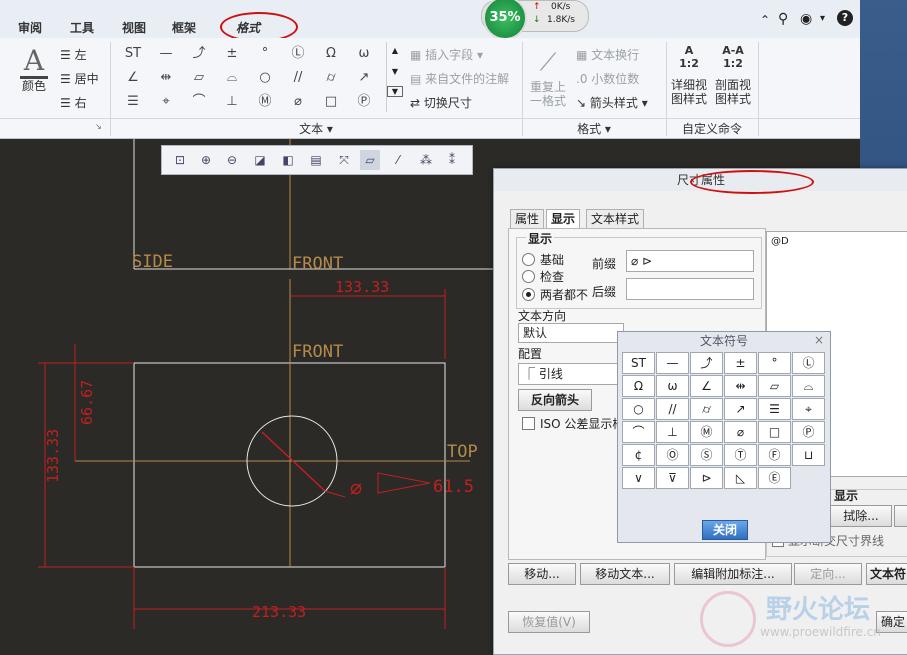 The image size is (907, 655). Describe the element at coordinates (528, 276) in the screenshot. I see `radio-inspect` at that location.